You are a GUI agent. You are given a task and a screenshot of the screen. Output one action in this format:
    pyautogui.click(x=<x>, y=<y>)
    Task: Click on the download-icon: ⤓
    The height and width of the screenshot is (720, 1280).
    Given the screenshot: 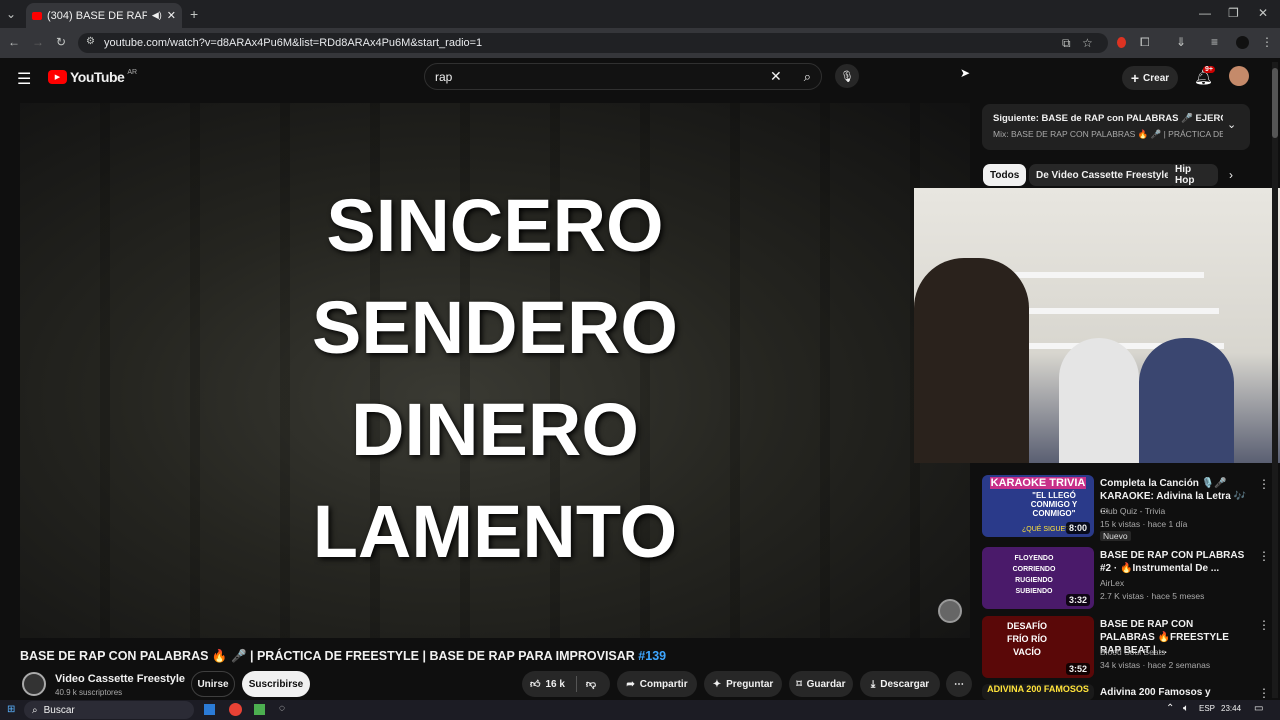 What is the action you would take?
    pyautogui.click(x=873, y=684)
    